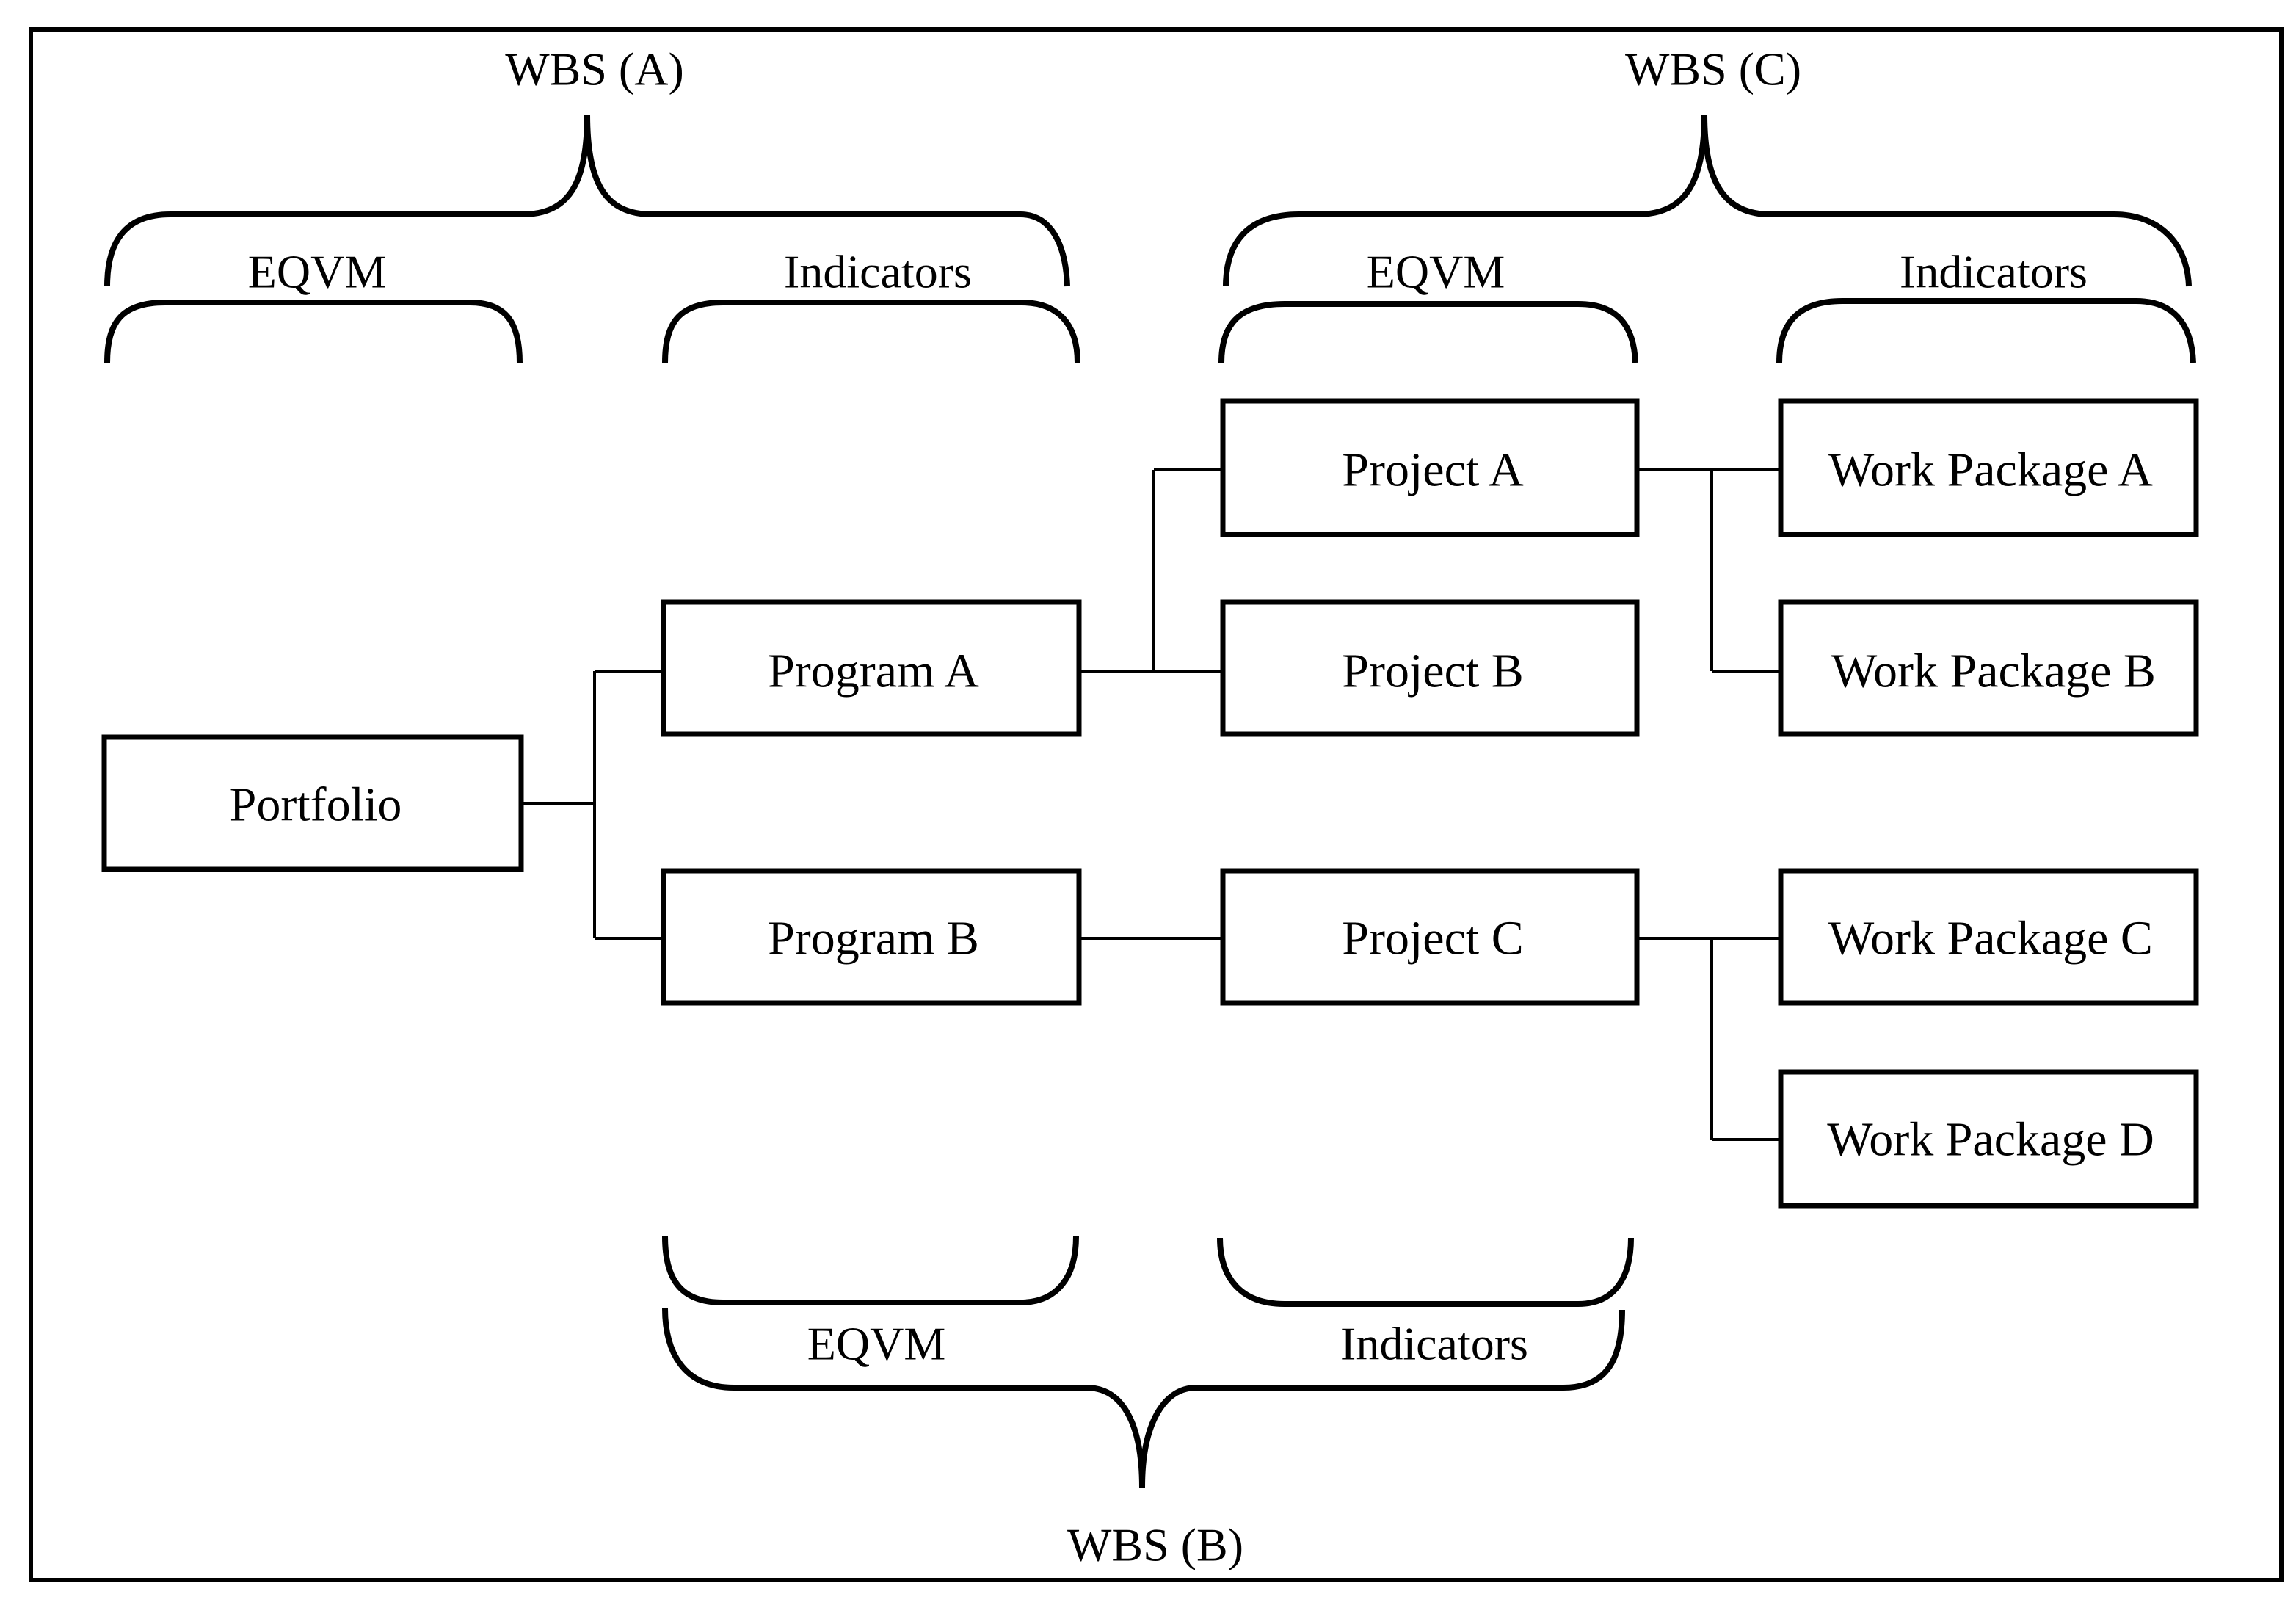  I want to click on connector-project-a-work-packages, so click(1709, 570).